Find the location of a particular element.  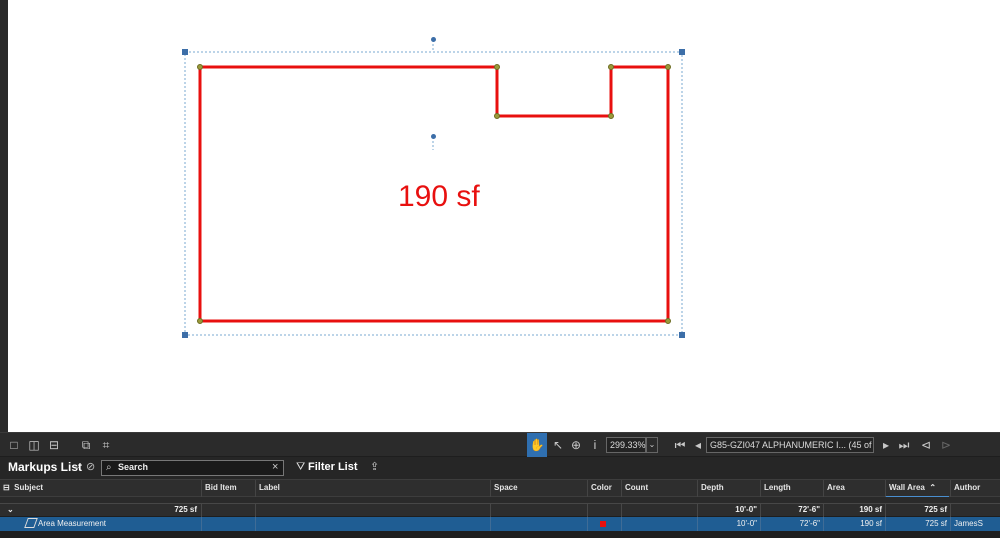

author-cell: JamesS is located at coordinates (975, 524).